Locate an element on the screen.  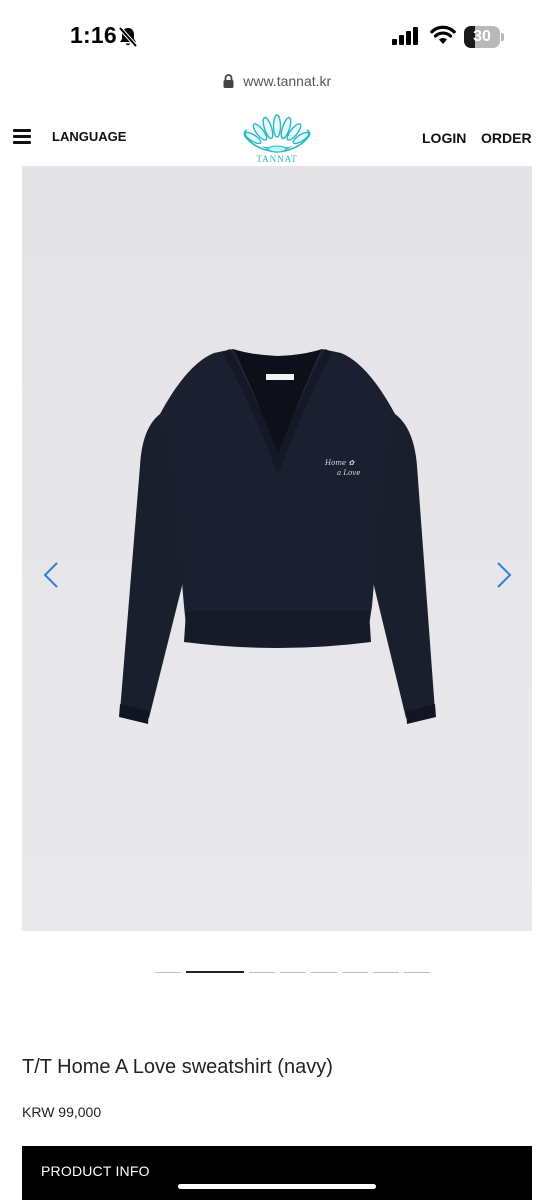
home-indicator is located at coordinates (277, 1186).